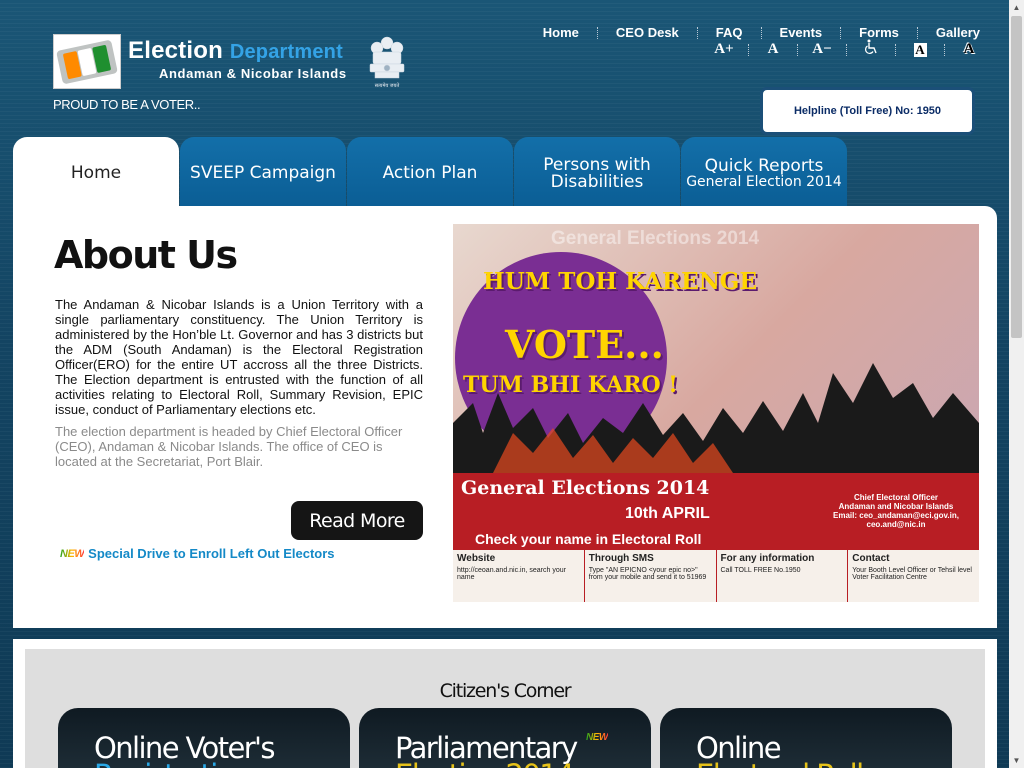 Image resolution: width=1024 pixels, height=768 pixels. Describe the element at coordinates (879, 32) in the screenshot. I see `topnav-forms: Forms` at that location.